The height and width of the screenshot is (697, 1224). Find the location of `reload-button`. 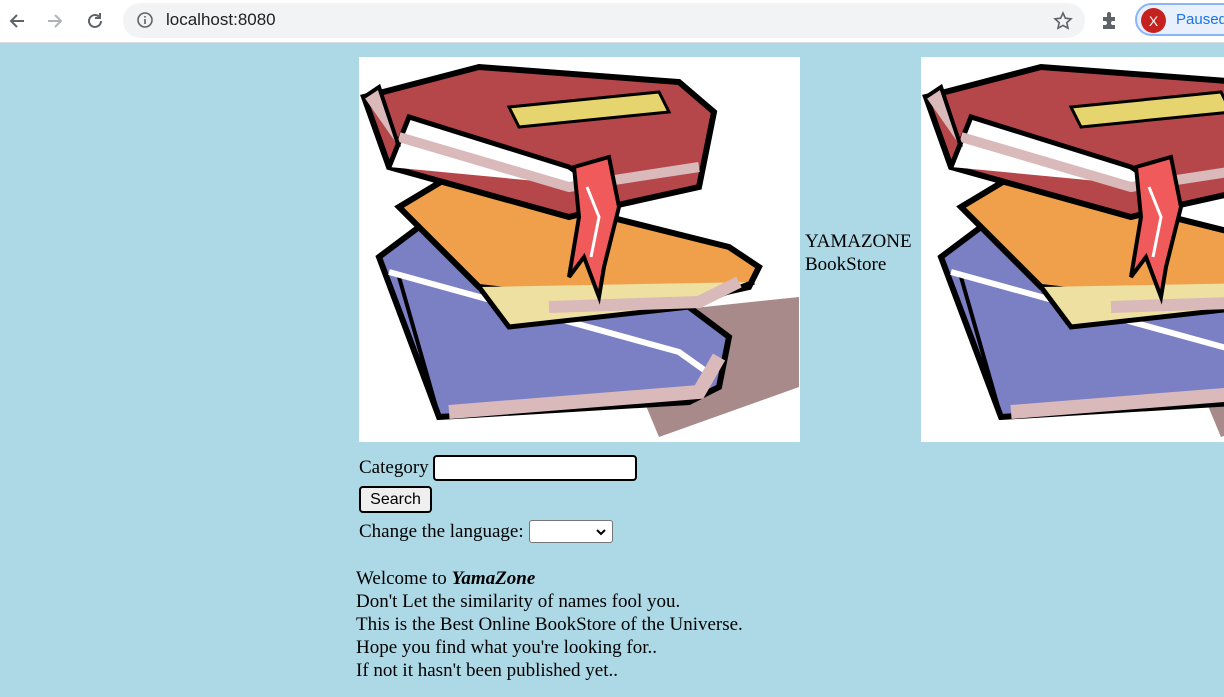

reload-button is located at coordinates (95, 21).